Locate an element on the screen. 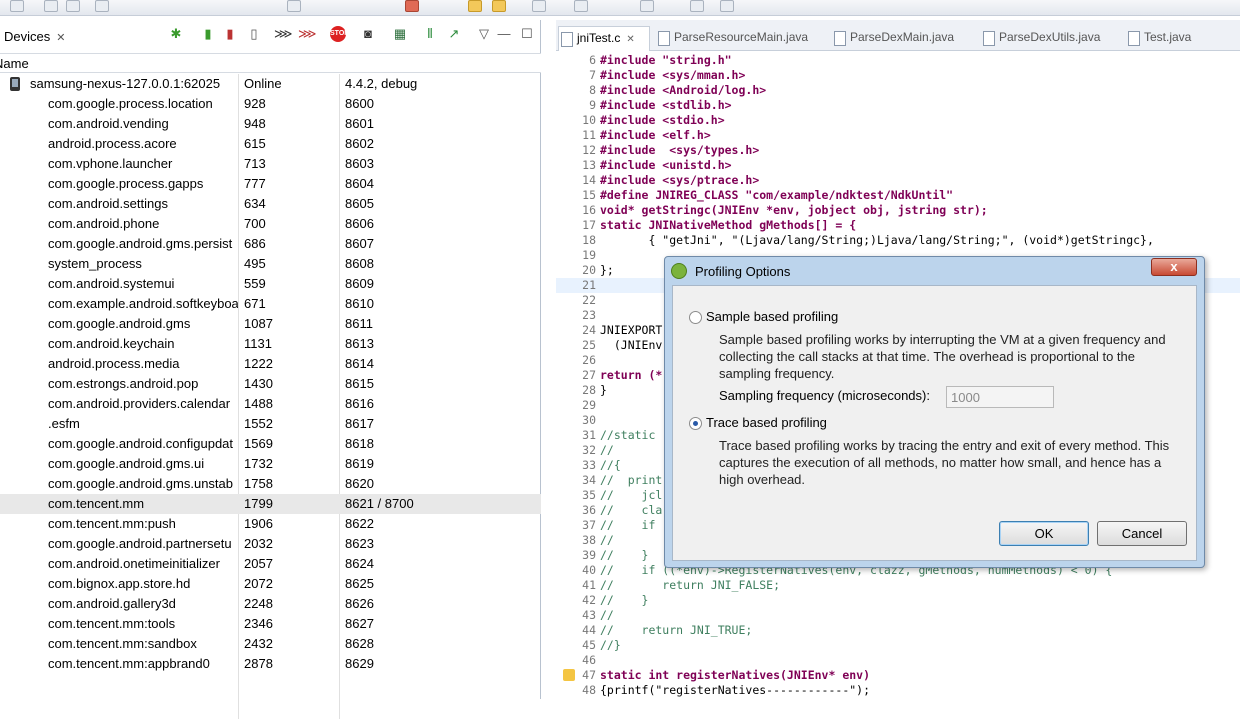 The image size is (1240, 719). process-row: com.android.systemui 559 8609 is located at coordinates (270, 284).